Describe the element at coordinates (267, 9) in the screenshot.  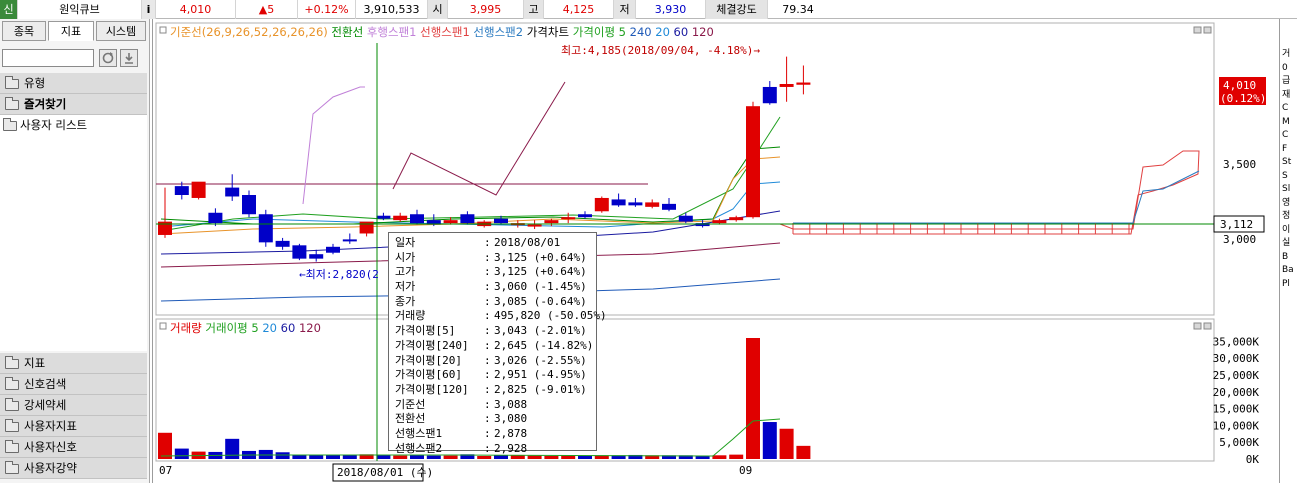
I see `price-change: ▲5` at that location.